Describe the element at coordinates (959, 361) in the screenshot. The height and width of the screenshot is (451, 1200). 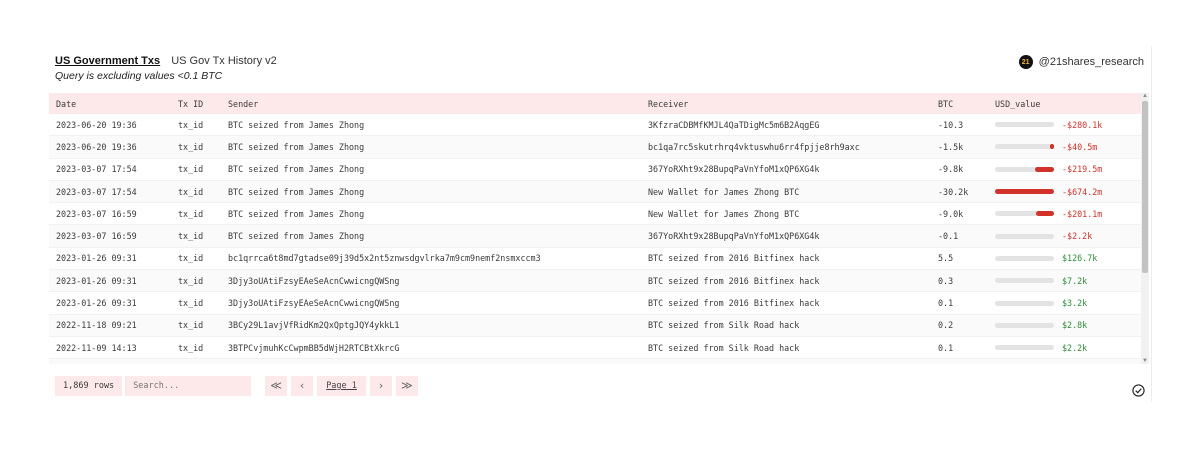
I see `cell-btc: 0.5` at that location.